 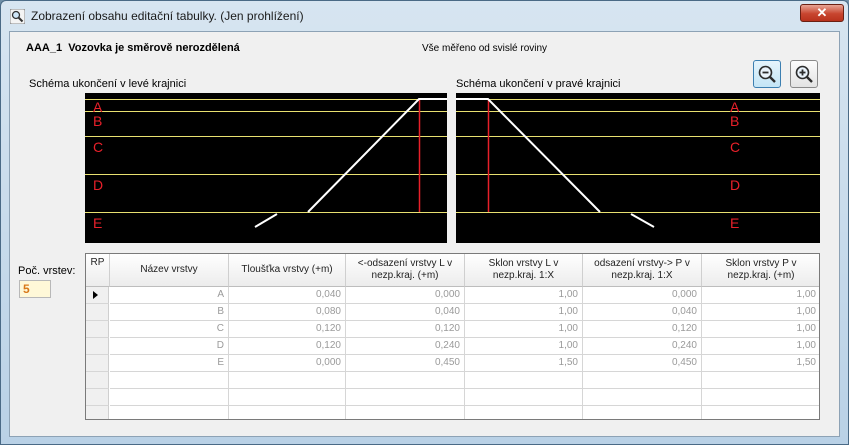 I want to click on rp-header: RP, so click(x=98, y=270).